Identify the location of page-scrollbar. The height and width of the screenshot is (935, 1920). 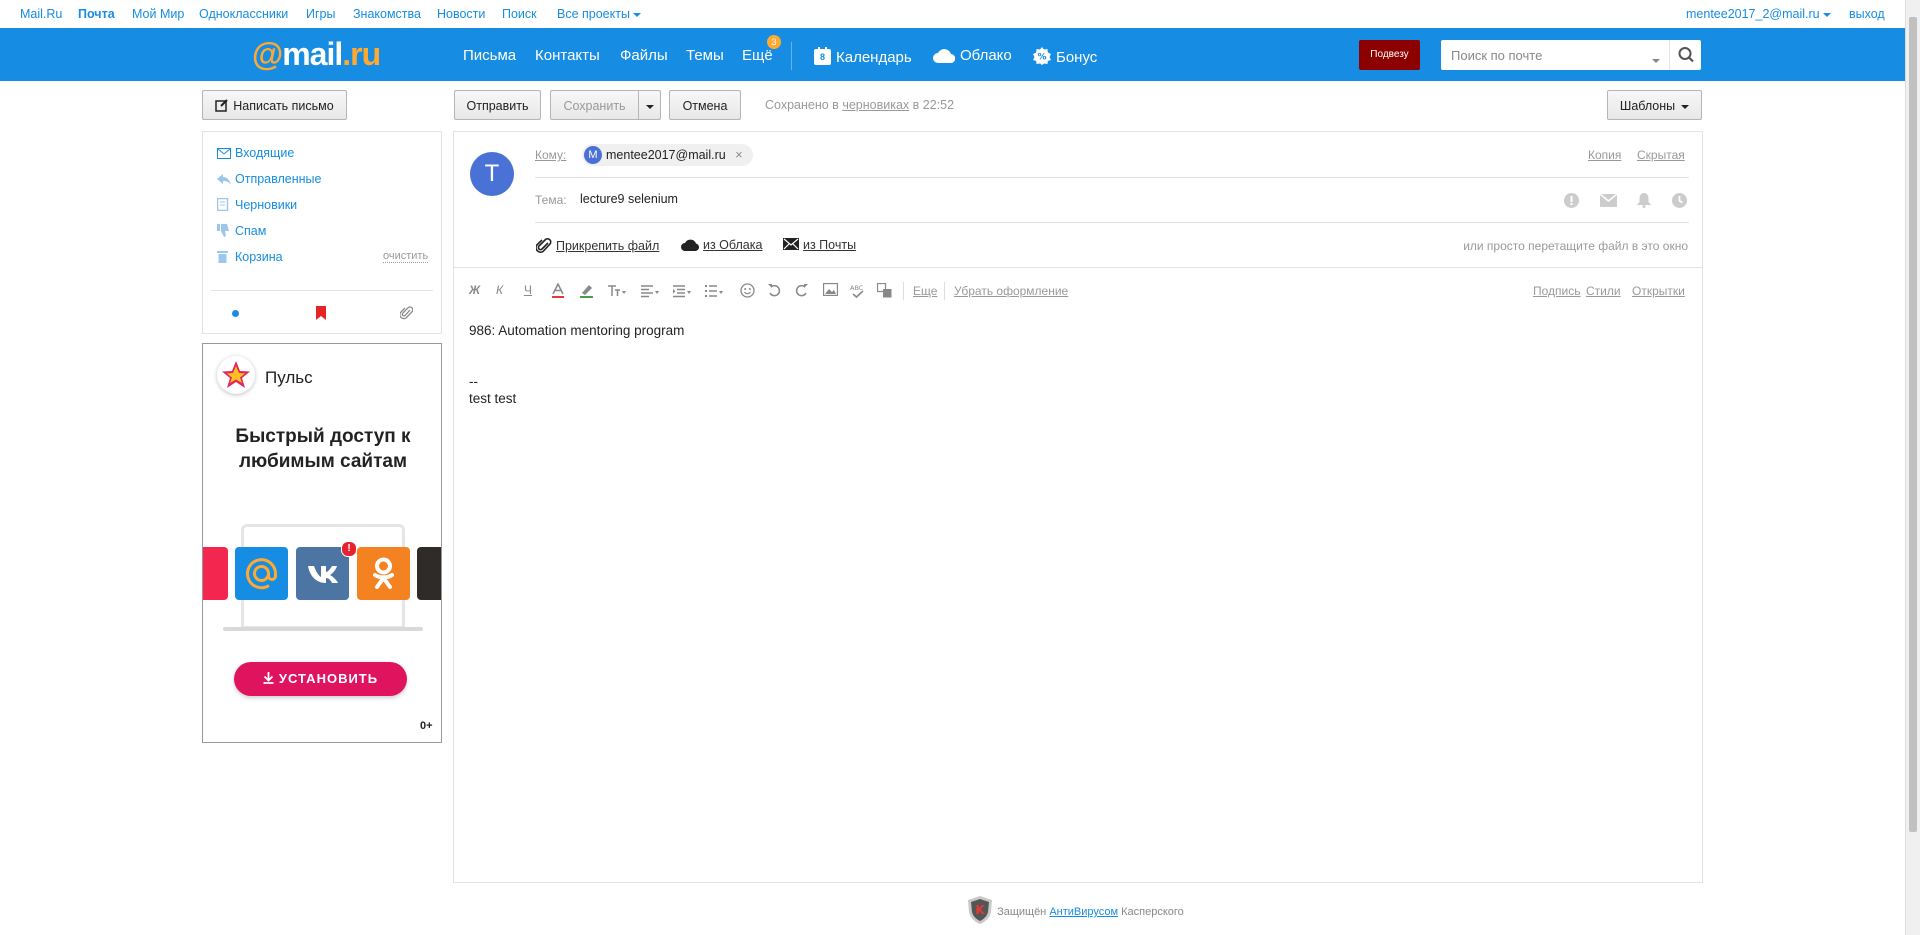
(1912, 467).